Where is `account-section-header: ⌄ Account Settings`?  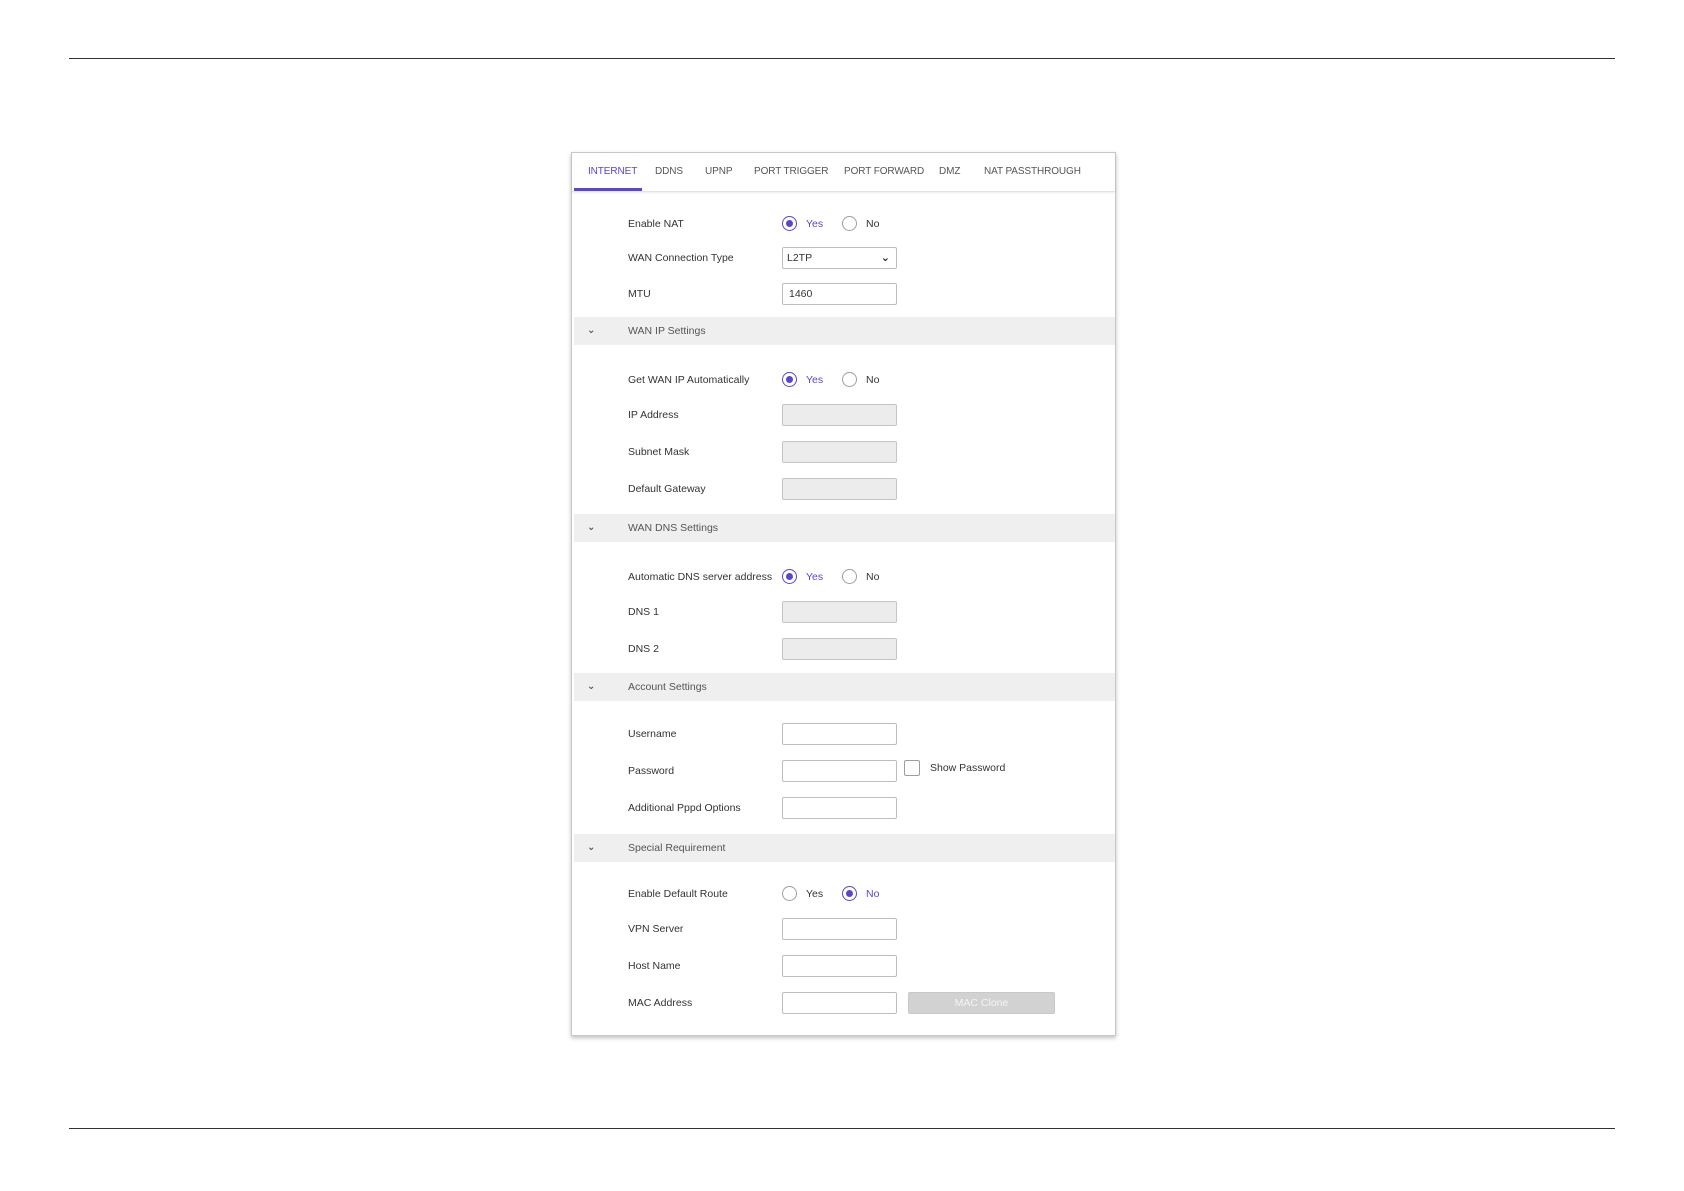 account-section-header: ⌄ Account Settings is located at coordinates (844, 687).